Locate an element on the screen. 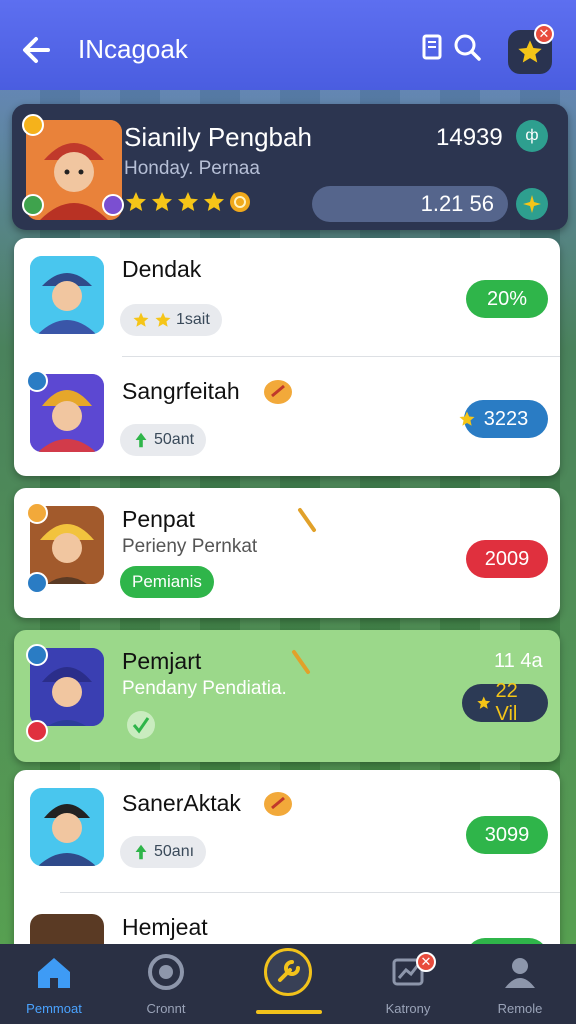 This screenshot has width=576, height=1024. nav-item-target: Cronnt is located at coordinates (166, 984).